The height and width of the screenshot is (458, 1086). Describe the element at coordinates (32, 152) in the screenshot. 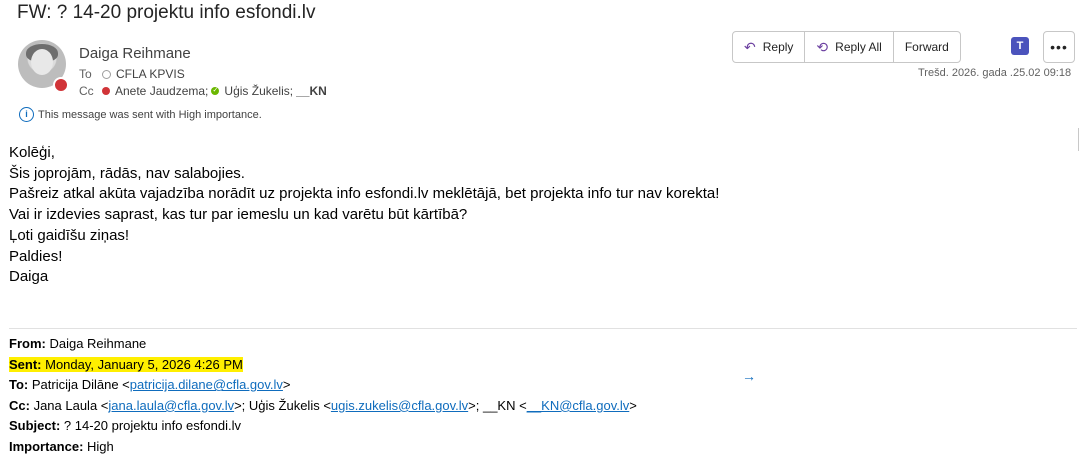

I see `body-line: Kolēģi,` at that location.